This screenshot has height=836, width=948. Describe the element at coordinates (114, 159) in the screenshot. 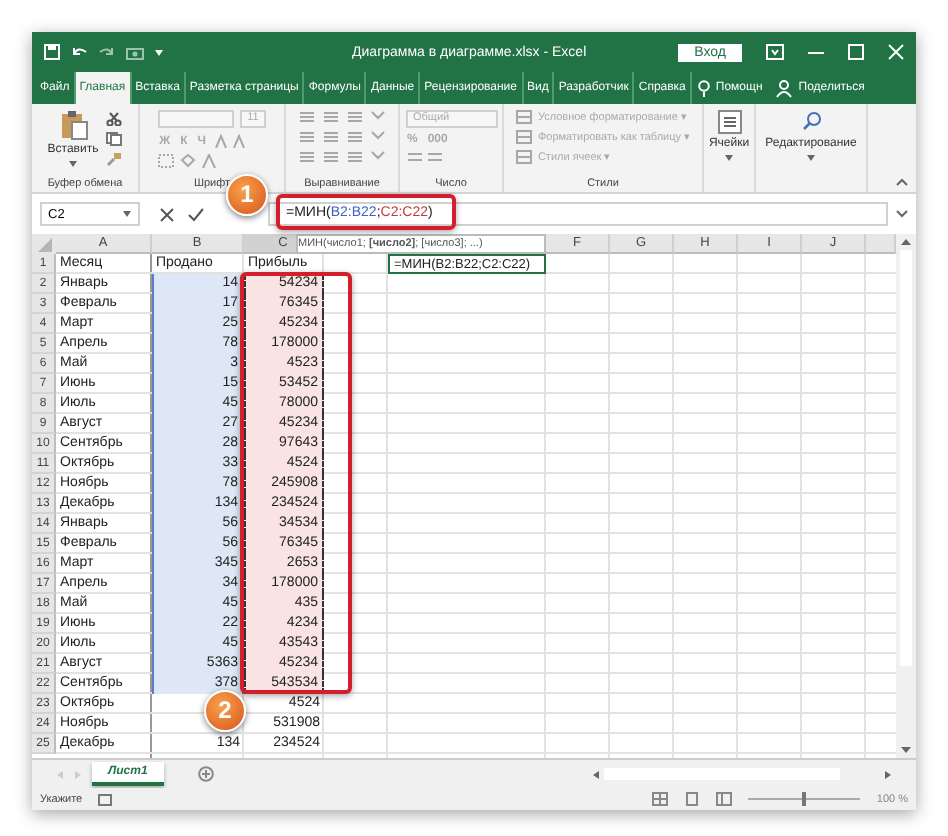

I see `brush-icon` at that location.